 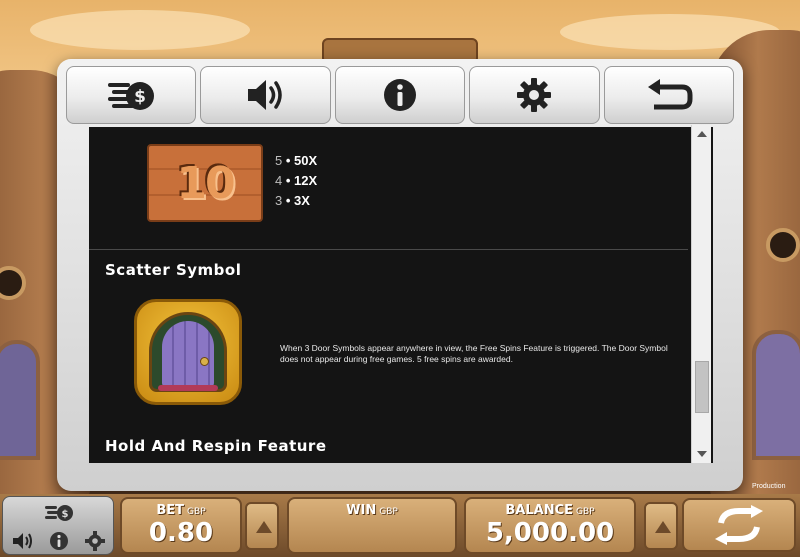 I want to click on background-window, so click(x=783, y=245).